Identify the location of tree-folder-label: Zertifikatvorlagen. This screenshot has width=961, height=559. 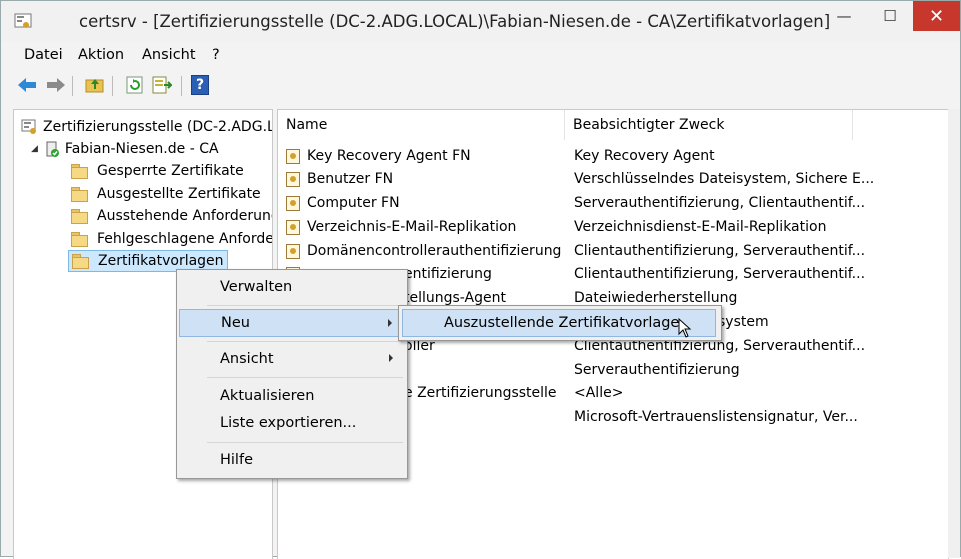
(161, 261).